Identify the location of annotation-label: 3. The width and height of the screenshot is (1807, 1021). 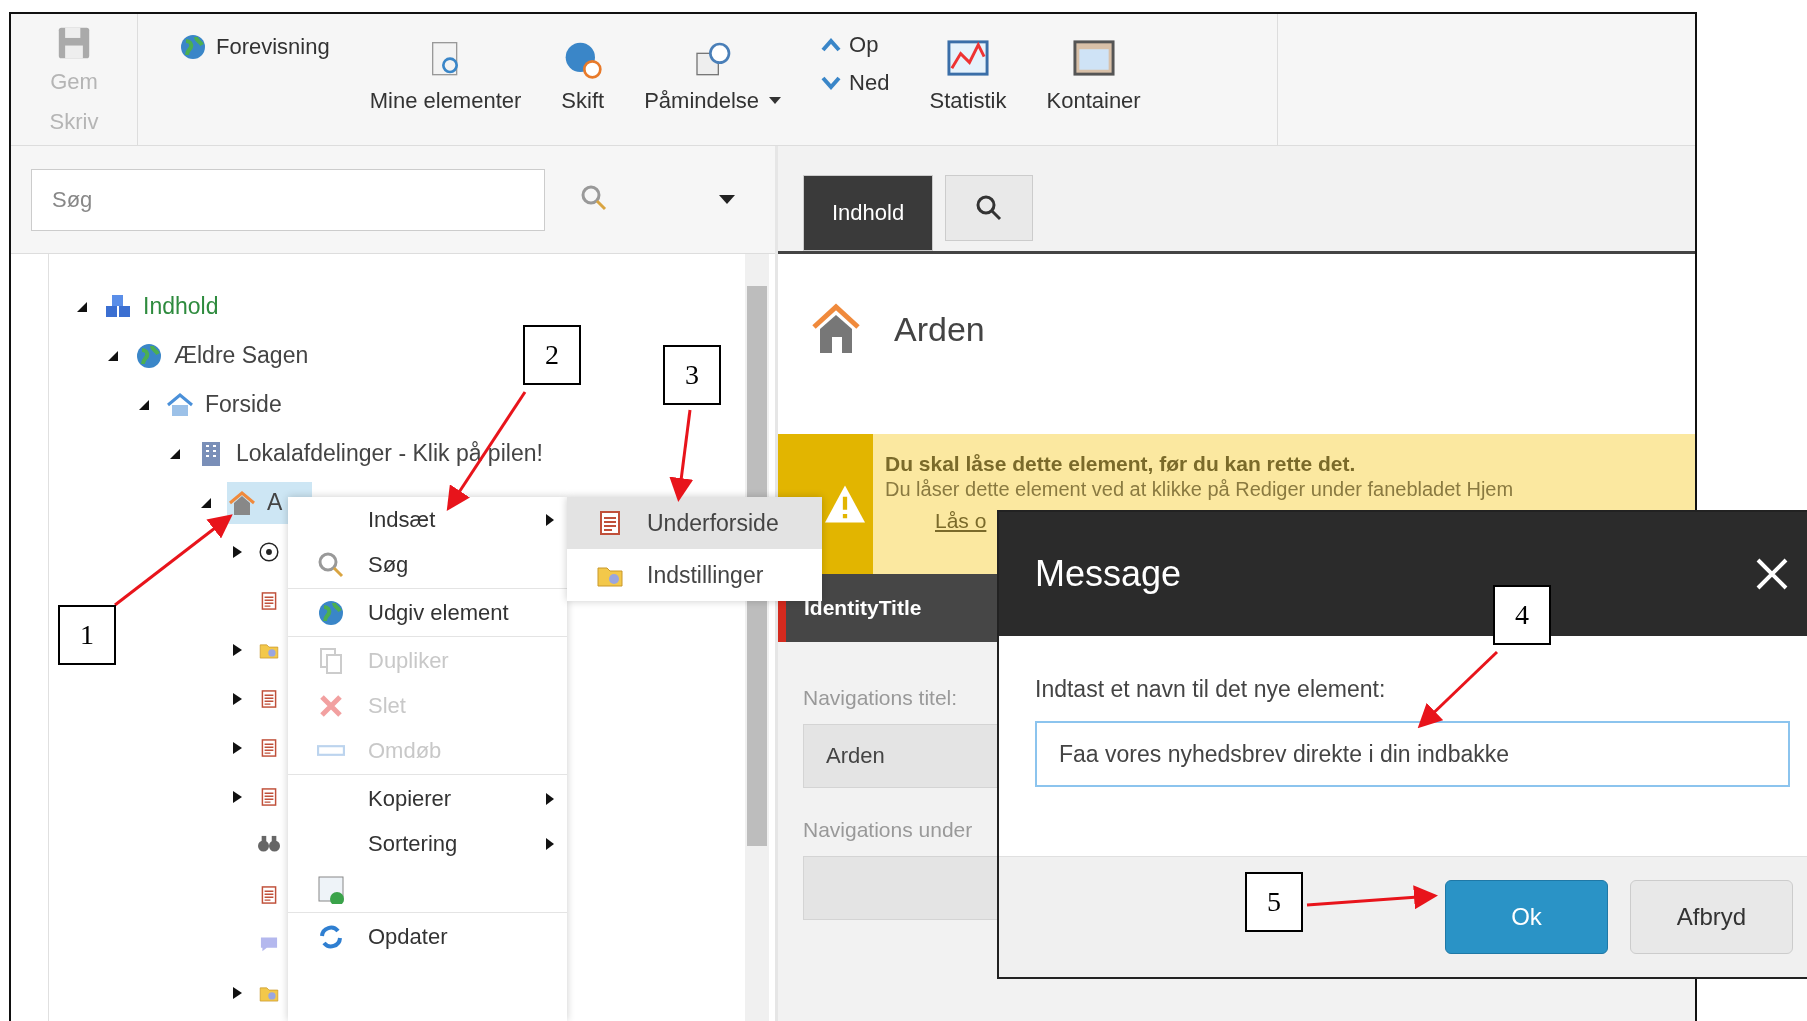
(692, 375).